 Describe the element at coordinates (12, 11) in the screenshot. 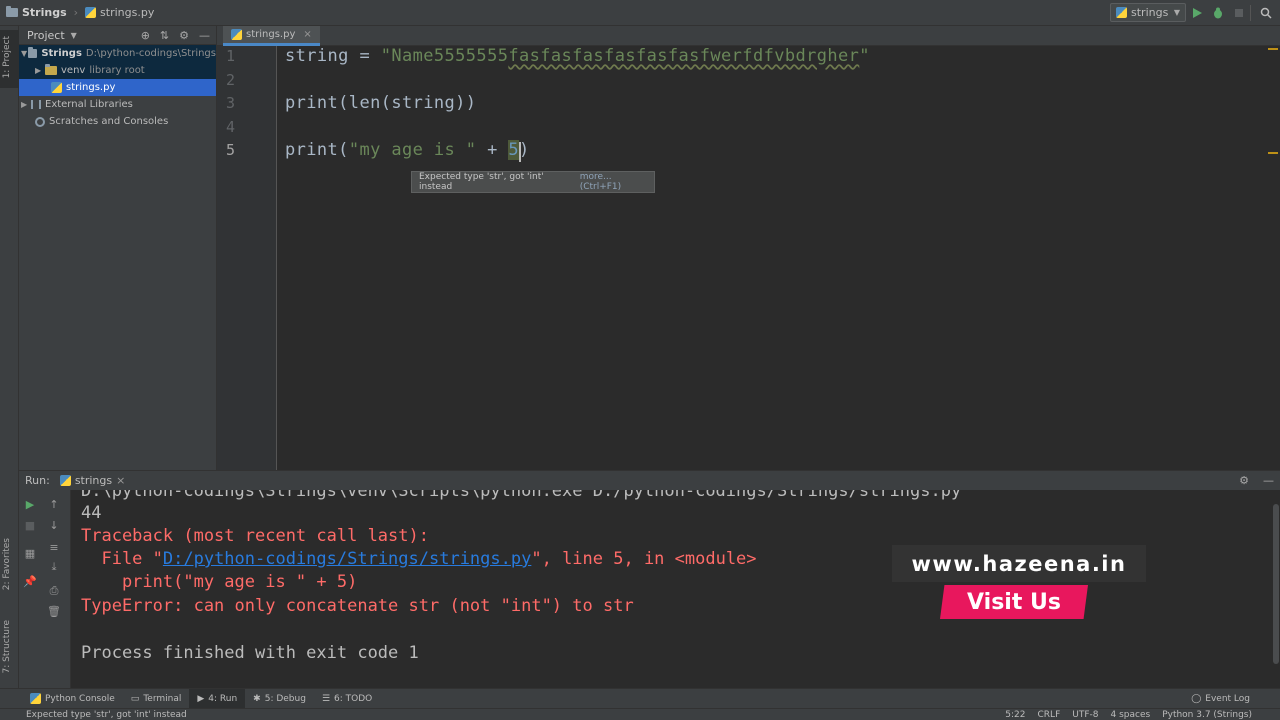

I see `folder-icon` at that location.